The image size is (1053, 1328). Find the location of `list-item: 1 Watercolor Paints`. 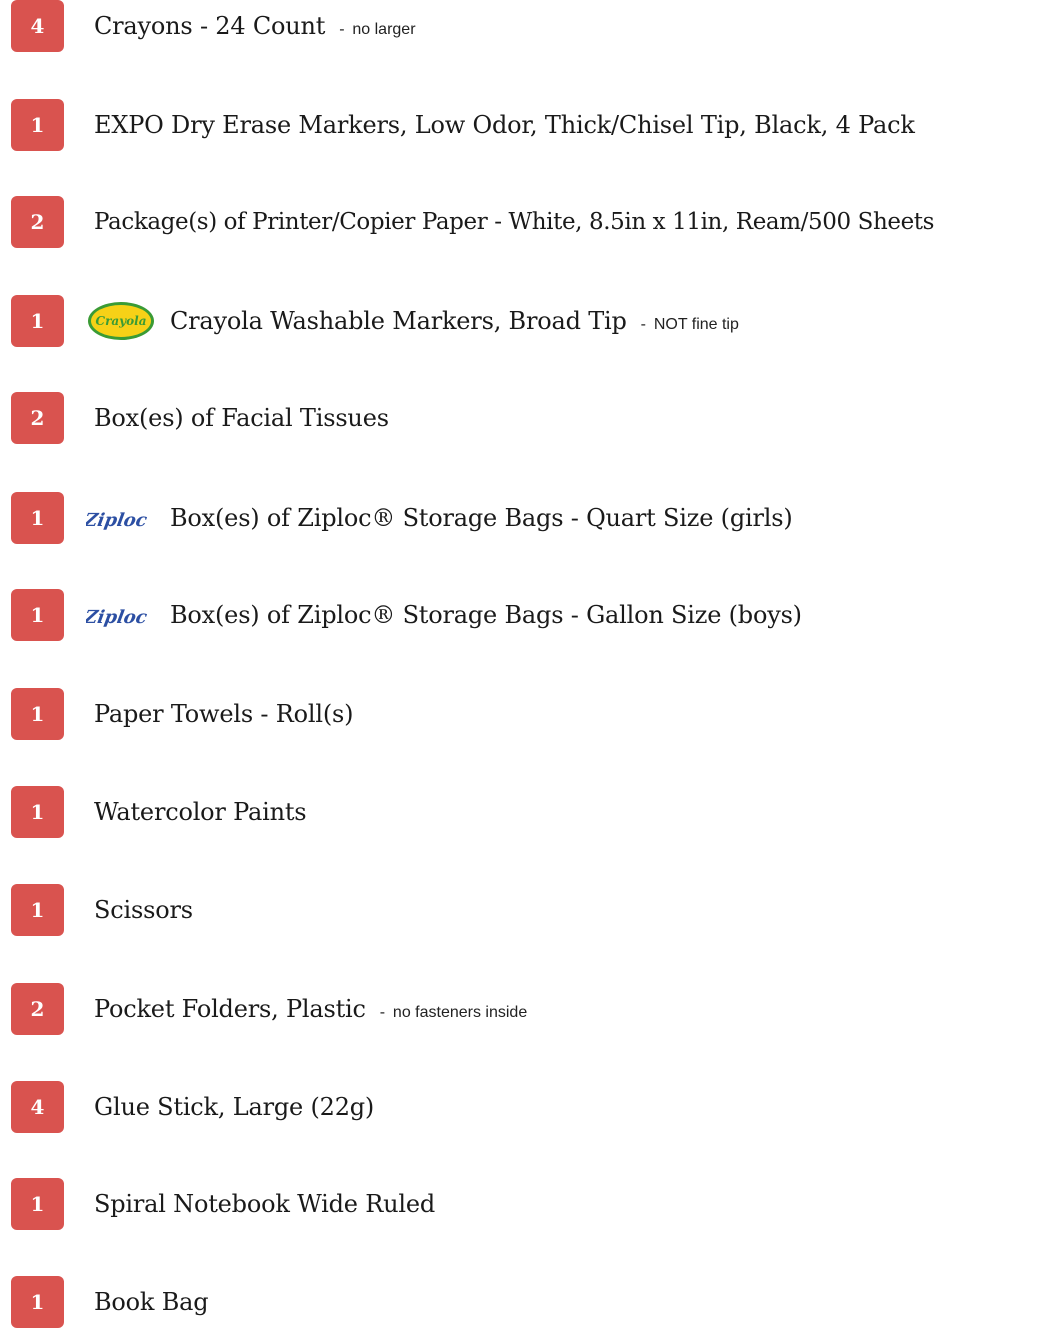

list-item: 1 Watercolor Paints is located at coordinates (526, 812).